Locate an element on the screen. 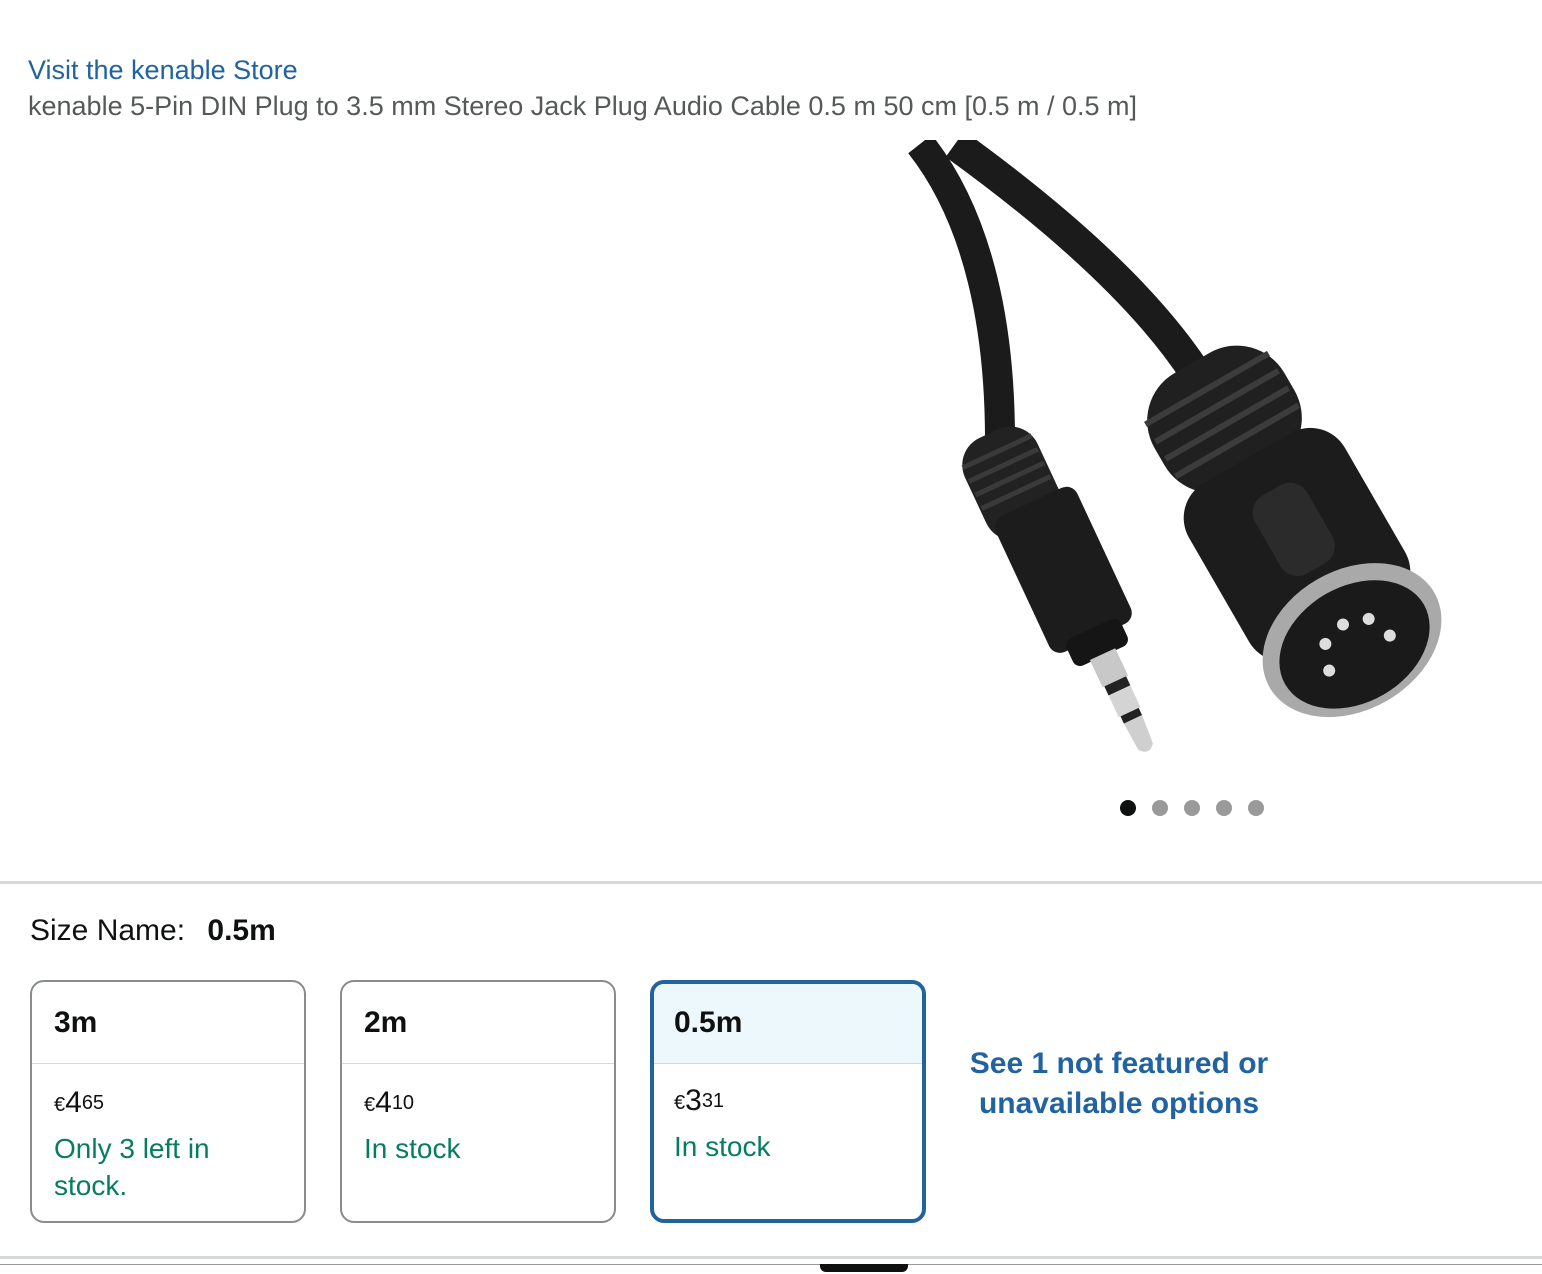 The image size is (1542, 1274). size-option-price: €331 is located at coordinates (699, 1100).